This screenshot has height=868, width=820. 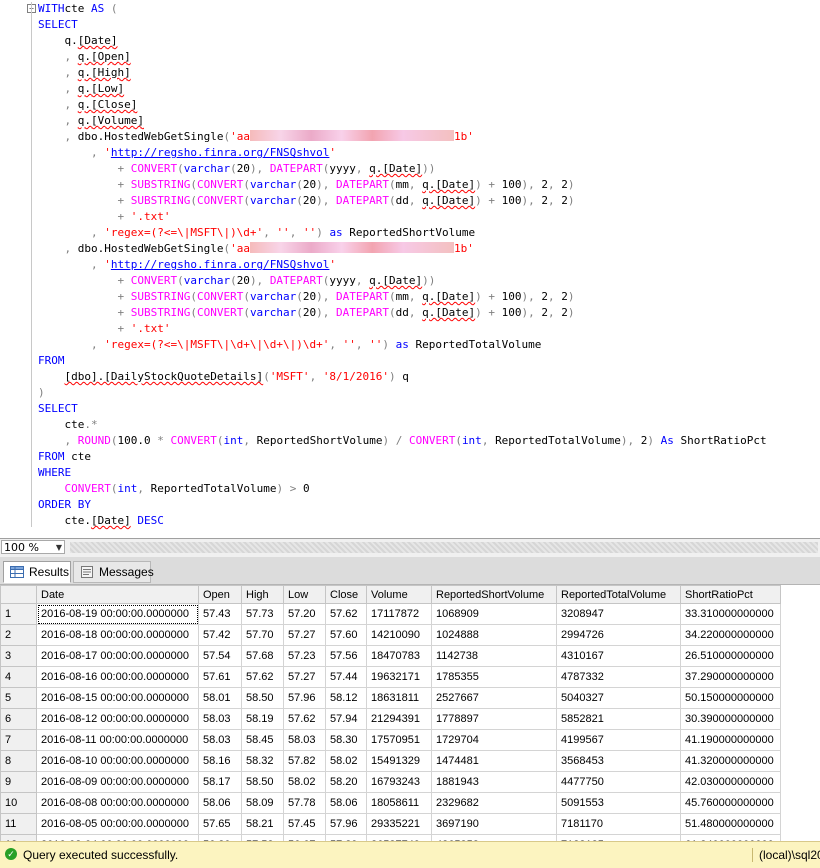 I want to click on column-header: Close, so click(x=346, y=594).